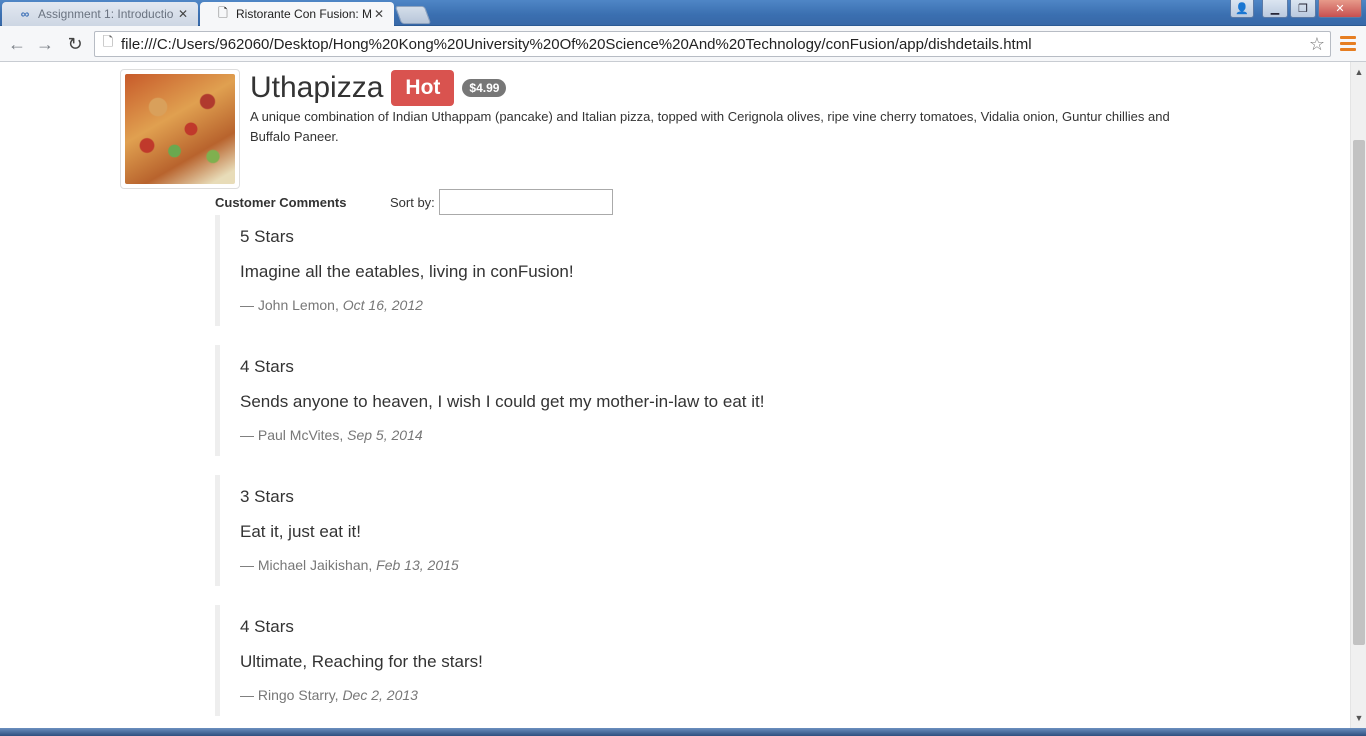 Image resolution: width=1366 pixels, height=736 pixels. I want to click on coursera-icon: ∞, so click(25, 14).